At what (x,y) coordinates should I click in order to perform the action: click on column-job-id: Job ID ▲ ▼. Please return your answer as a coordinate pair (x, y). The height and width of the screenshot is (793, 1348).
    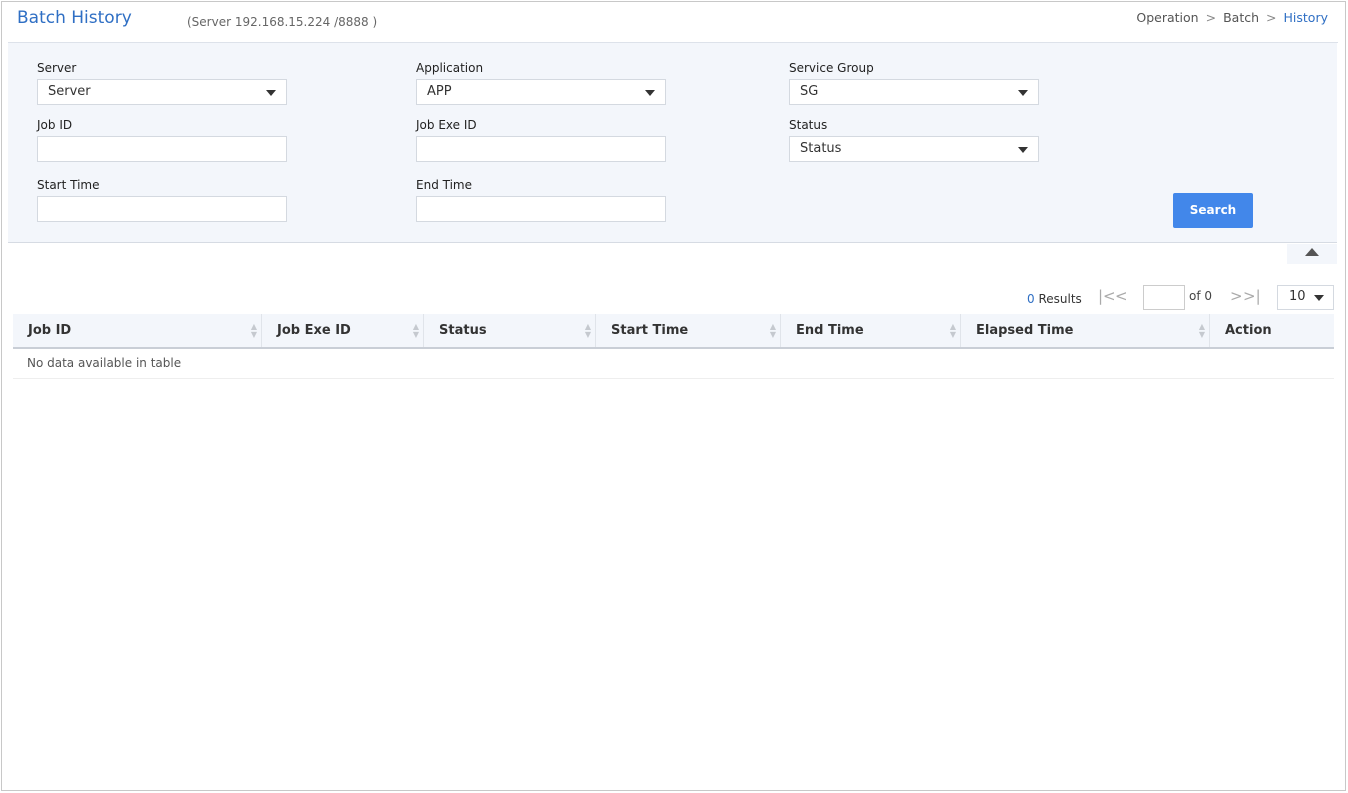
    Looking at the image, I should click on (137, 330).